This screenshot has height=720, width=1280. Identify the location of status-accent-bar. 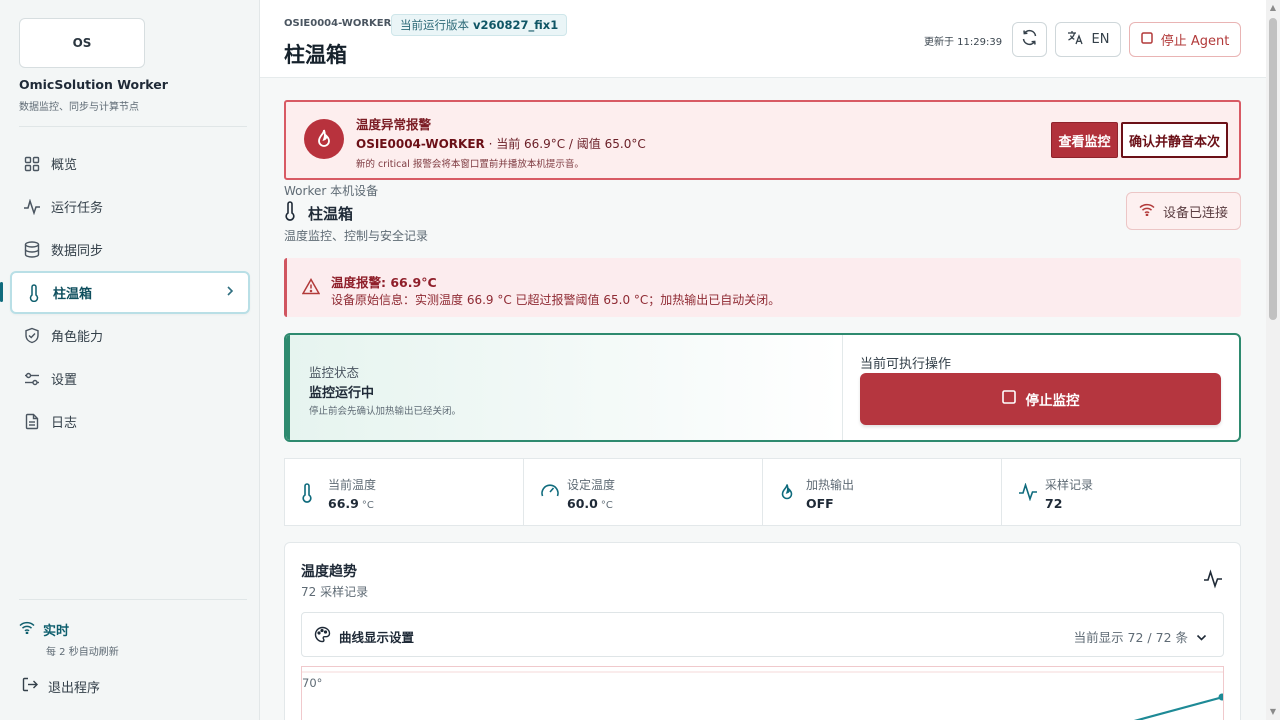
(288, 387).